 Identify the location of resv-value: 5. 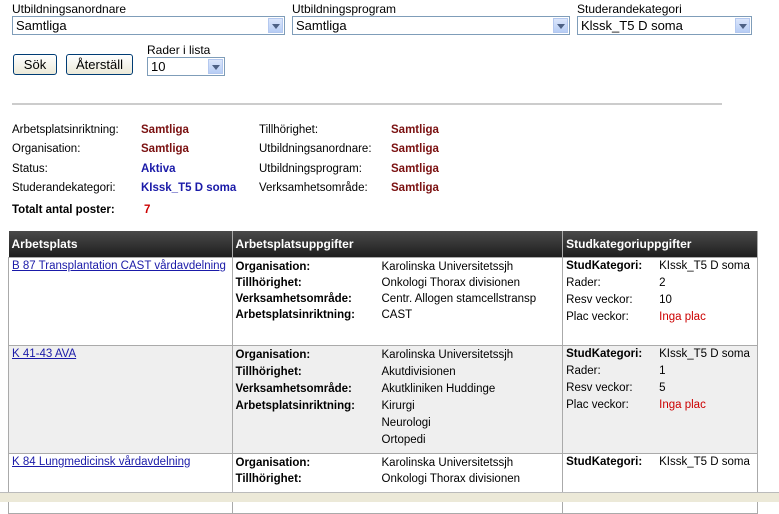
(662, 388).